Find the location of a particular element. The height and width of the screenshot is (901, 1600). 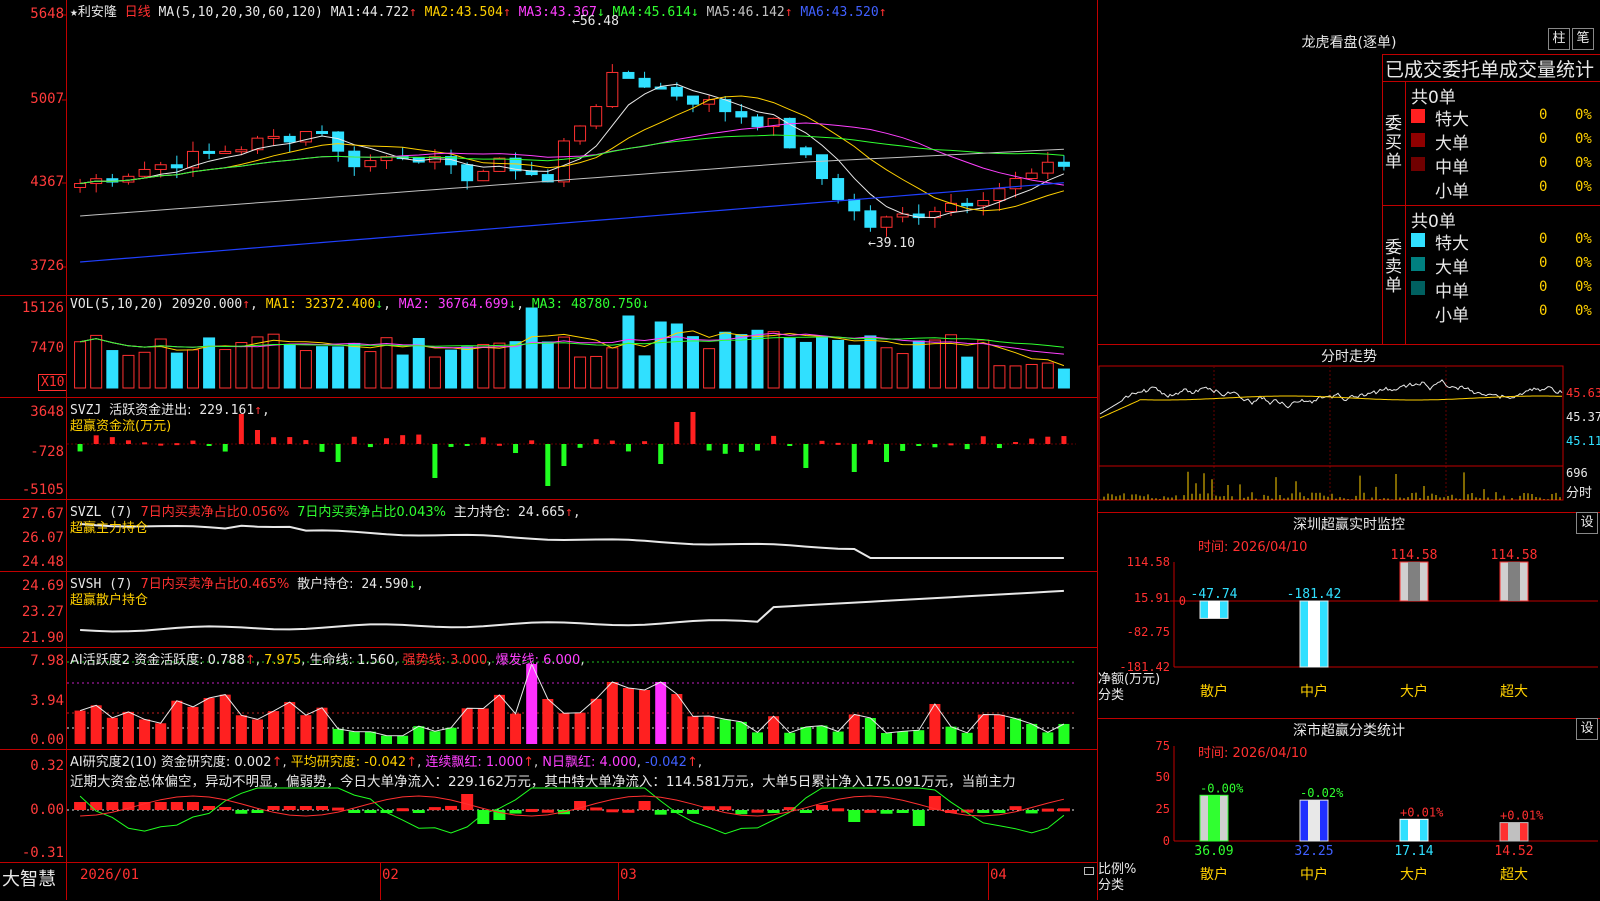

y-tick: 7470 is located at coordinates (47, 348).